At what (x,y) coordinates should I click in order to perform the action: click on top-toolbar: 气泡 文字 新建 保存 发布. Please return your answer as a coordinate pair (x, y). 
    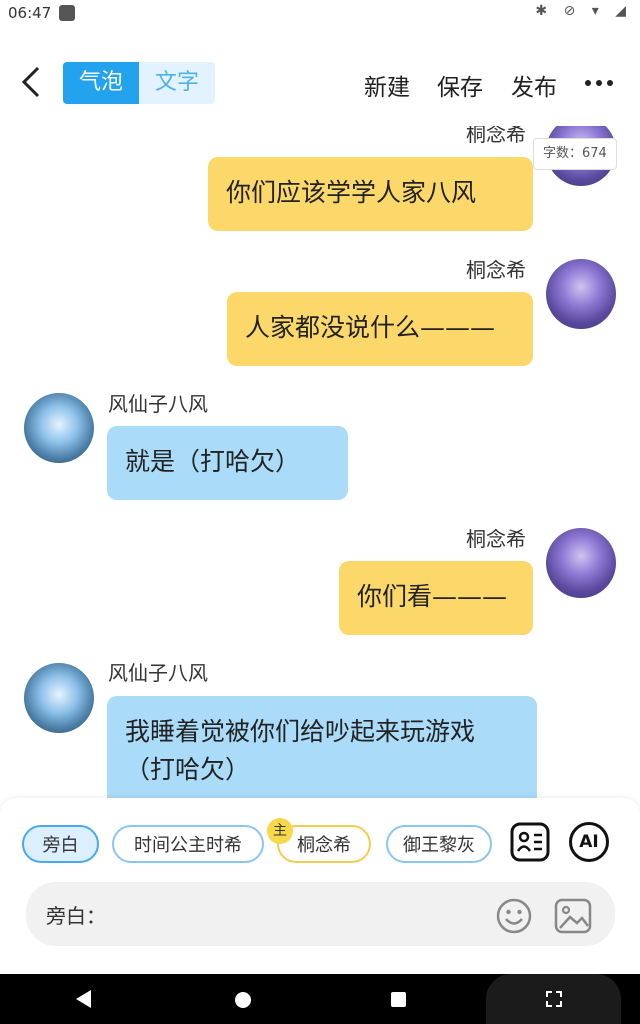
    Looking at the image, I should click on (320, 84).